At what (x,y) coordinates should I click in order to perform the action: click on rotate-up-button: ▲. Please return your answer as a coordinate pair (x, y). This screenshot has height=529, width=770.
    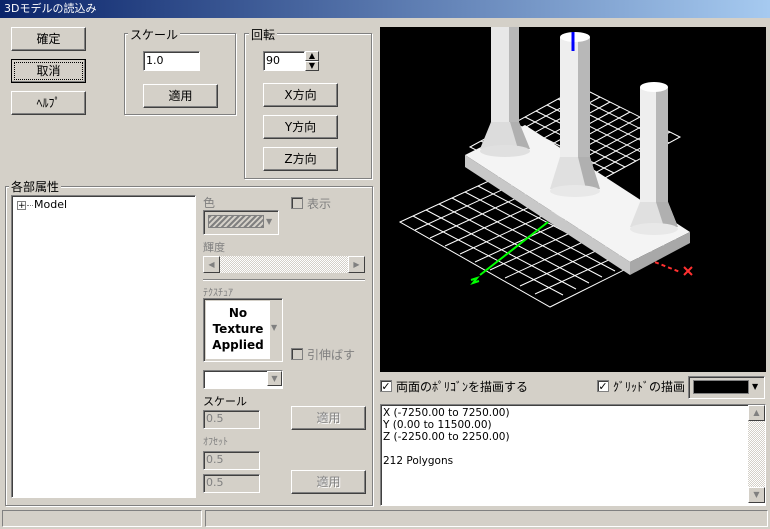
    Looking at the image, I should click on (312, 56).